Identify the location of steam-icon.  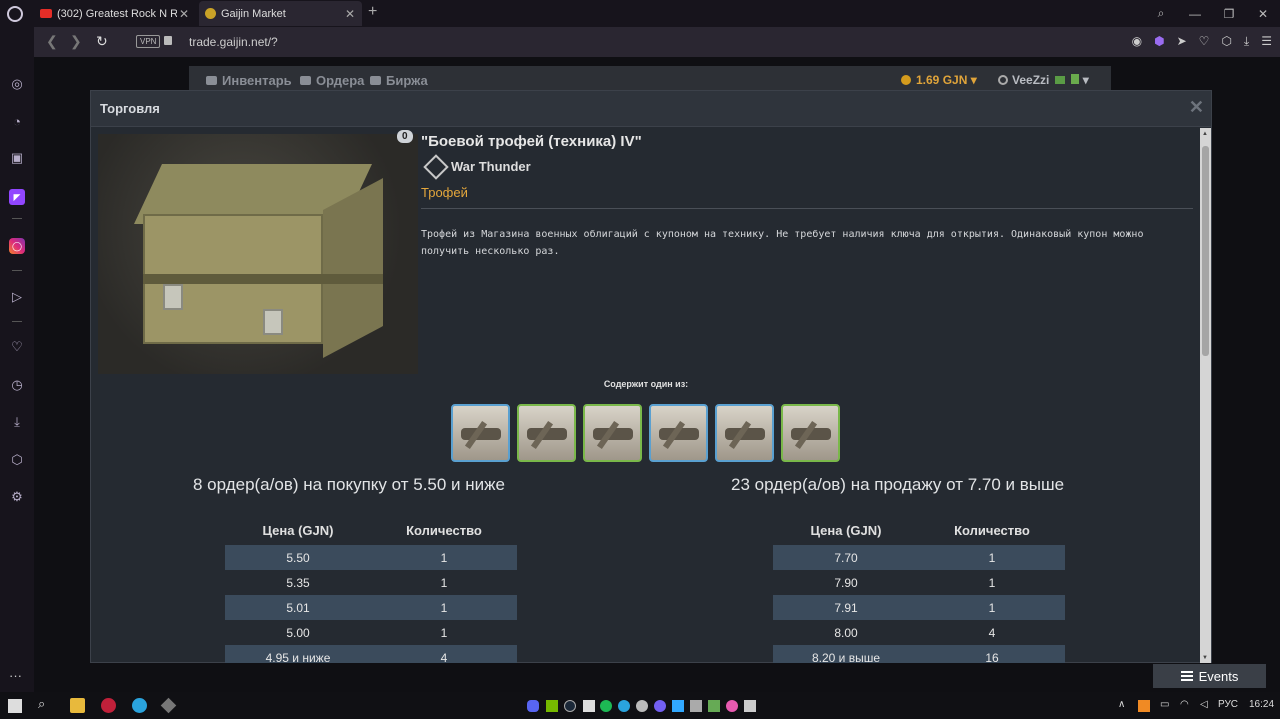
(570, 706).